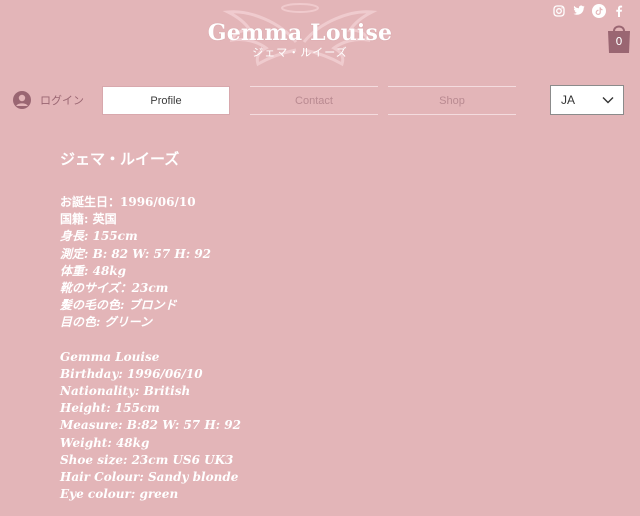  What do you see at coordinates (300, 33) in the screenshot?
I see `logo-title: Gemma Louise` at bounding box center [300, 33].